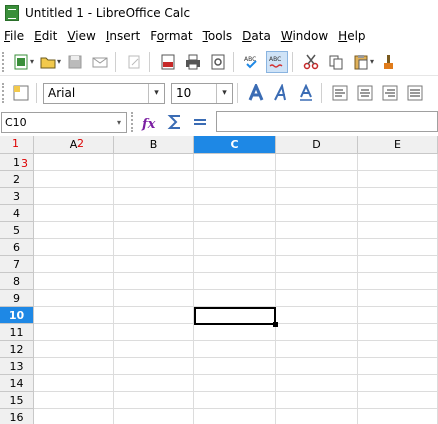 This screenshot has width=438, height=424. I want to click on align-center-icon, so click(365, 93).